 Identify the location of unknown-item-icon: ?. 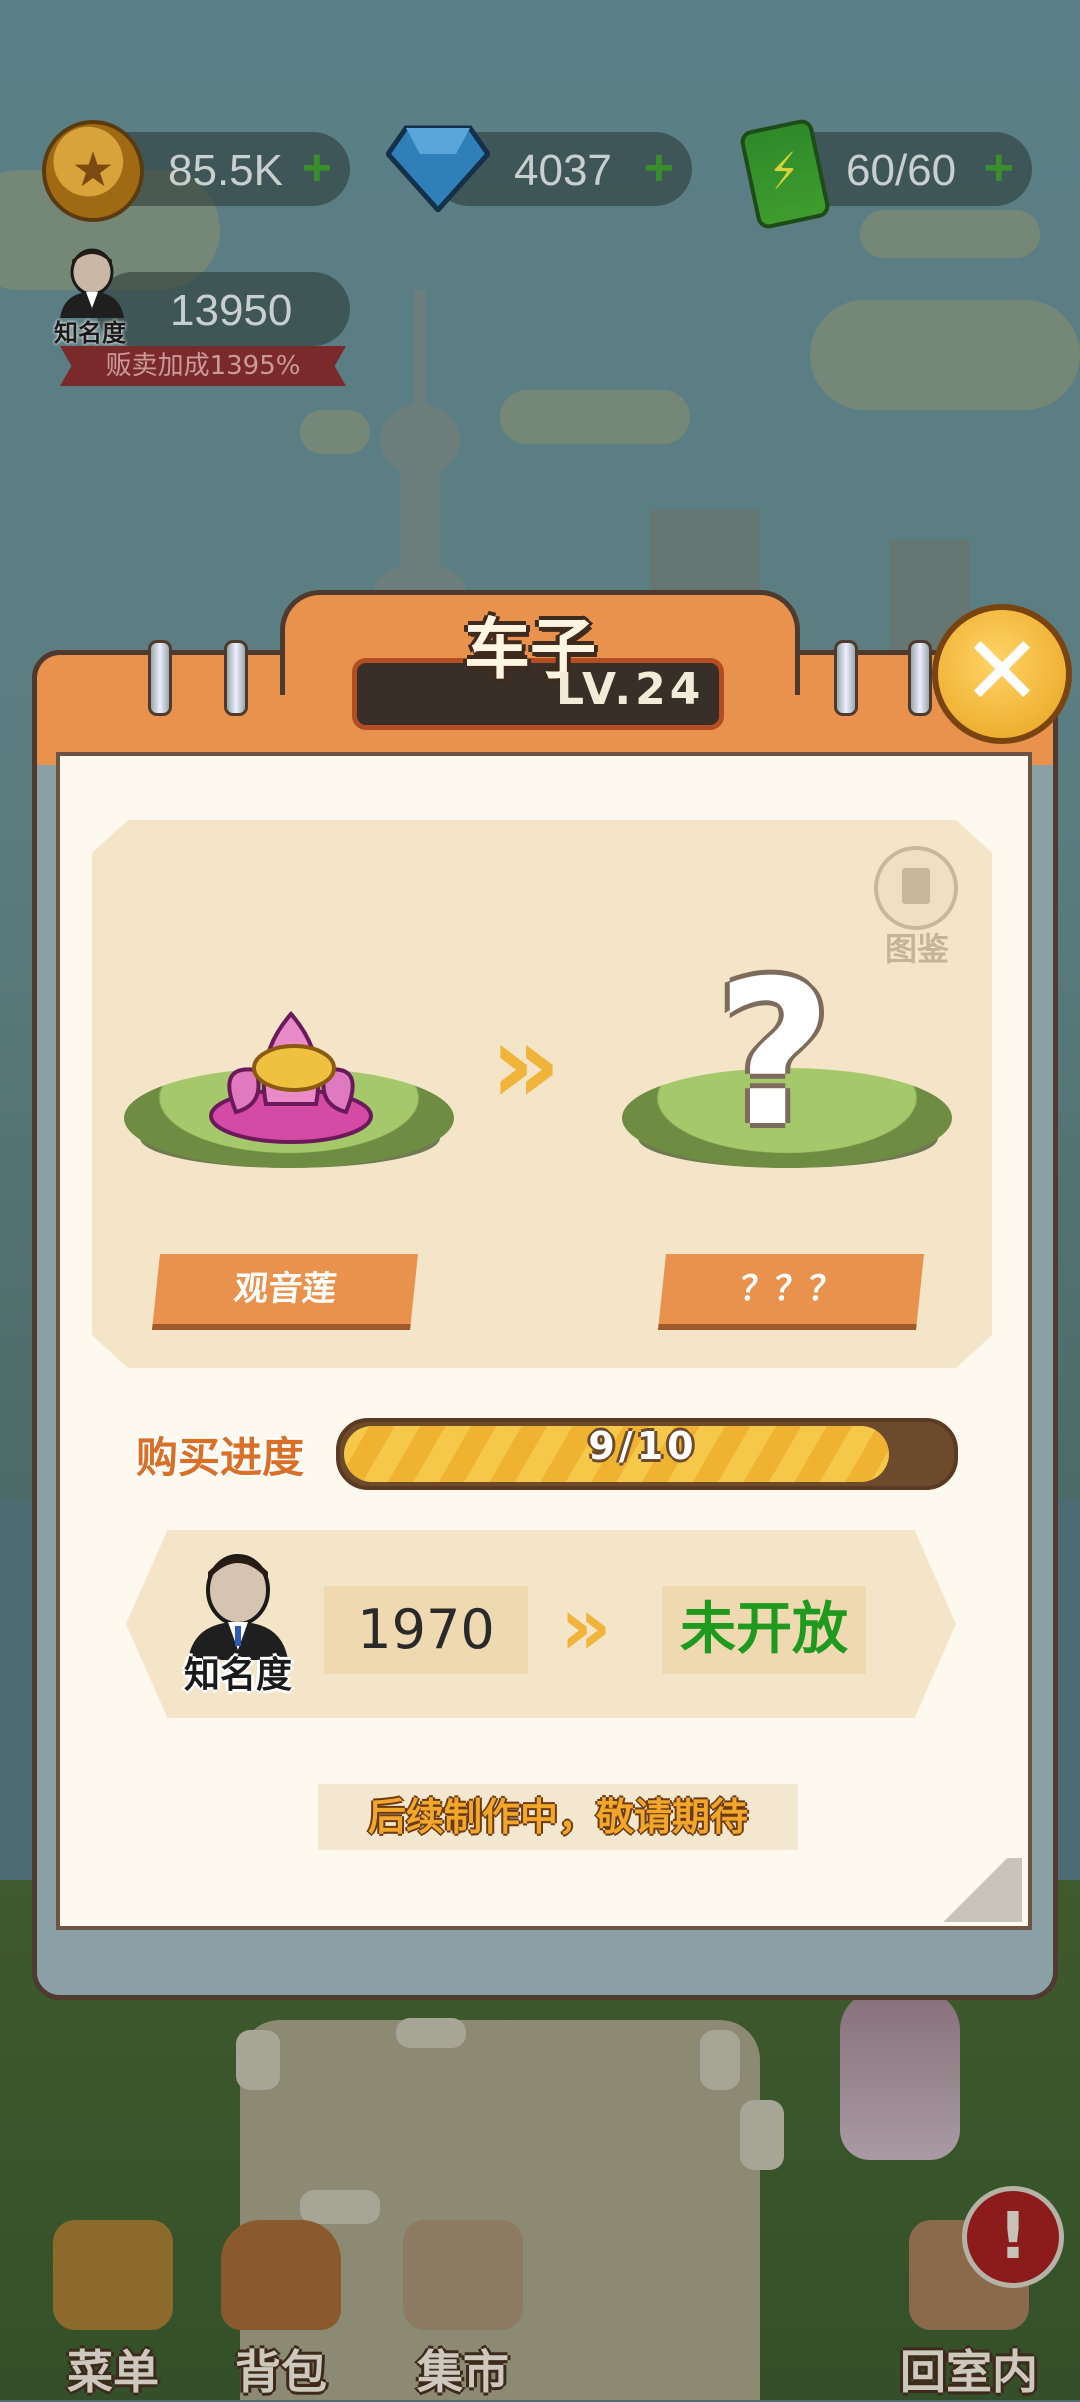
(774, 1054).